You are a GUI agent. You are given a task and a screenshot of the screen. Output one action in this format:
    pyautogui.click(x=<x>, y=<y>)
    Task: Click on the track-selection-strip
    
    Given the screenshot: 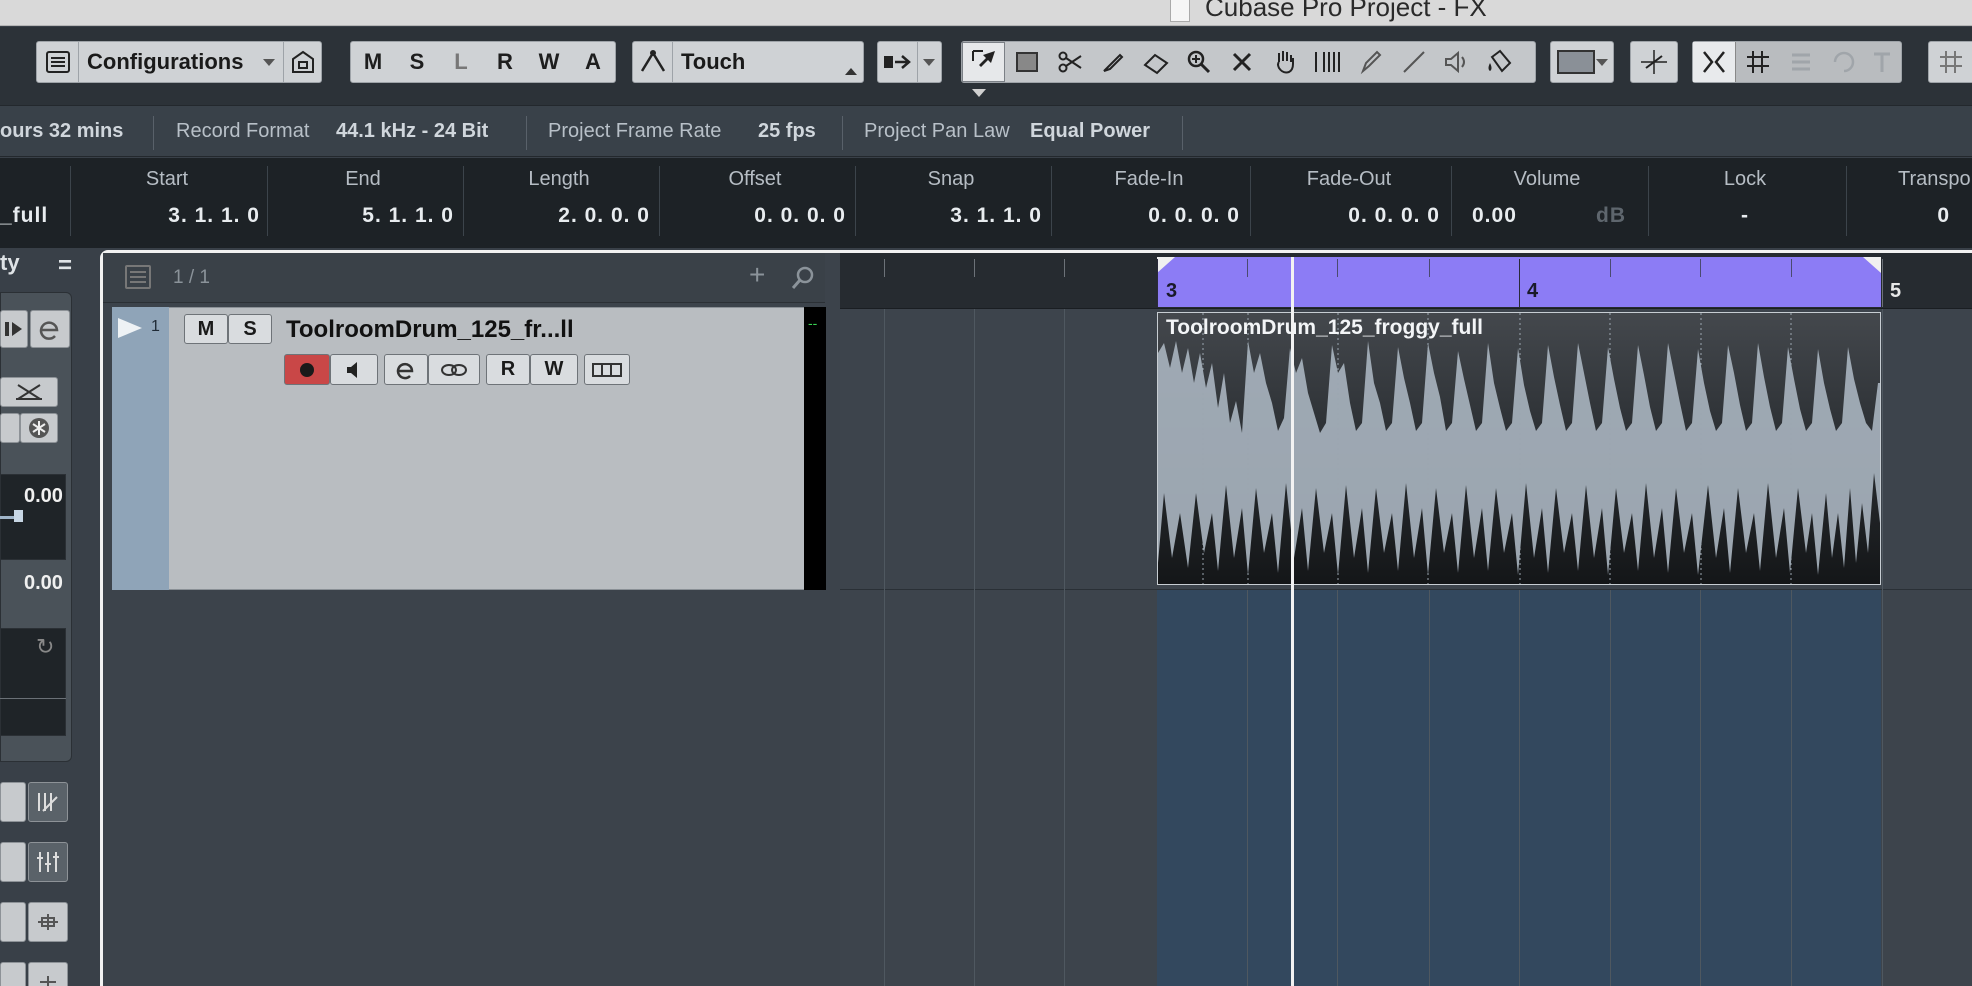 What is the action you would take?
    pyautogui.click(x=140, y=448)
    